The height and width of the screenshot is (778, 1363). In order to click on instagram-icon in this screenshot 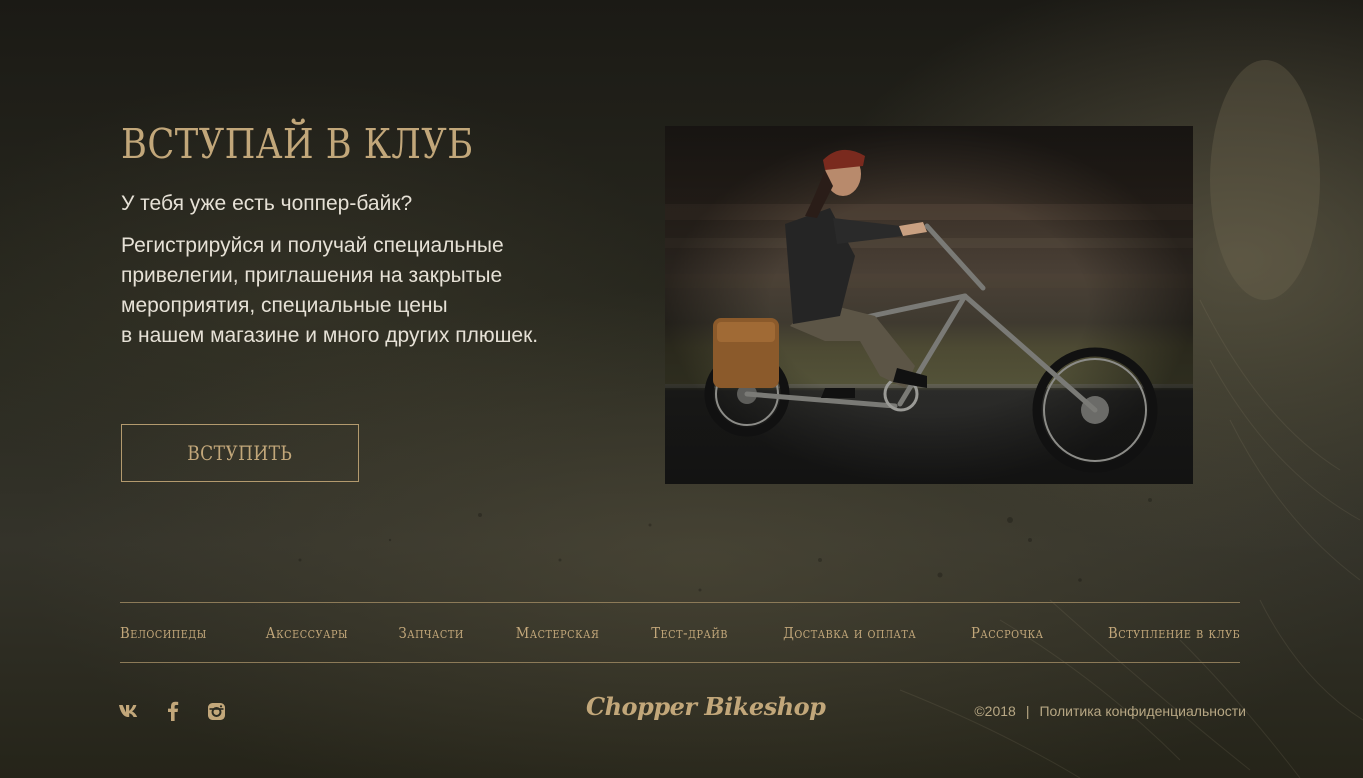, I will do `click(216, 711)`.